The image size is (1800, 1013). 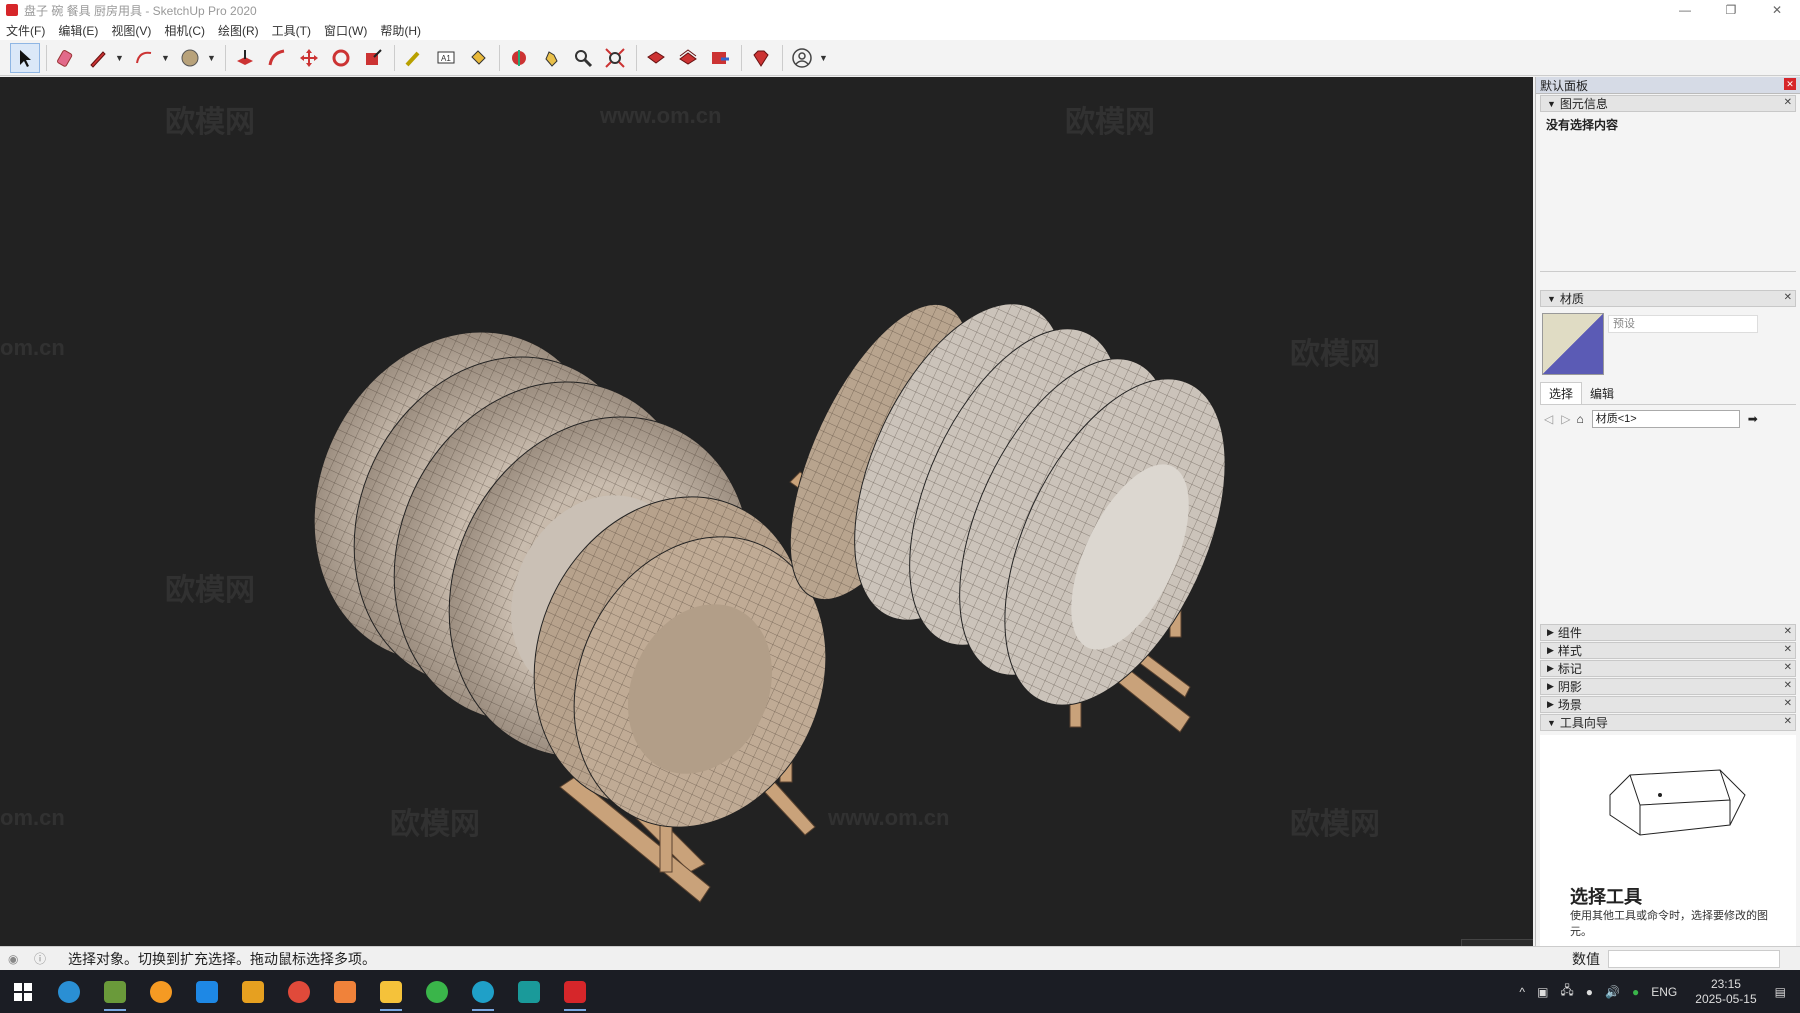 What do you see at coordinates (400, 30) in the screenshot?
I see `menu-help: 帮助(H)` at bounding box center [400, 30].